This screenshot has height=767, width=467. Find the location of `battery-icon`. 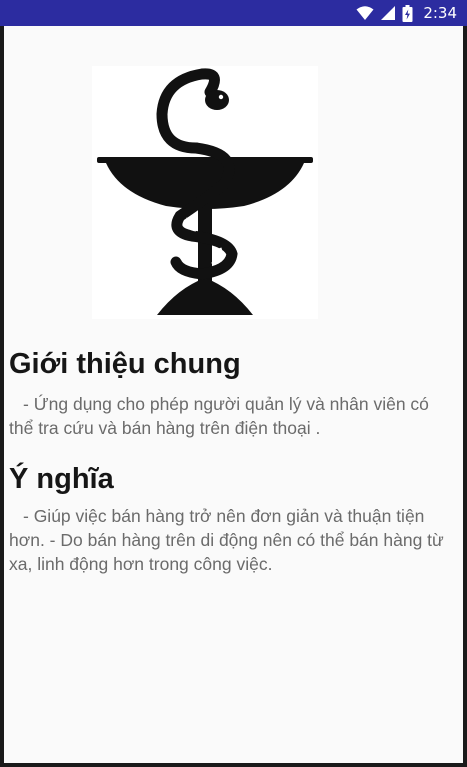

battery-icon is located at coordinates (407, 13).